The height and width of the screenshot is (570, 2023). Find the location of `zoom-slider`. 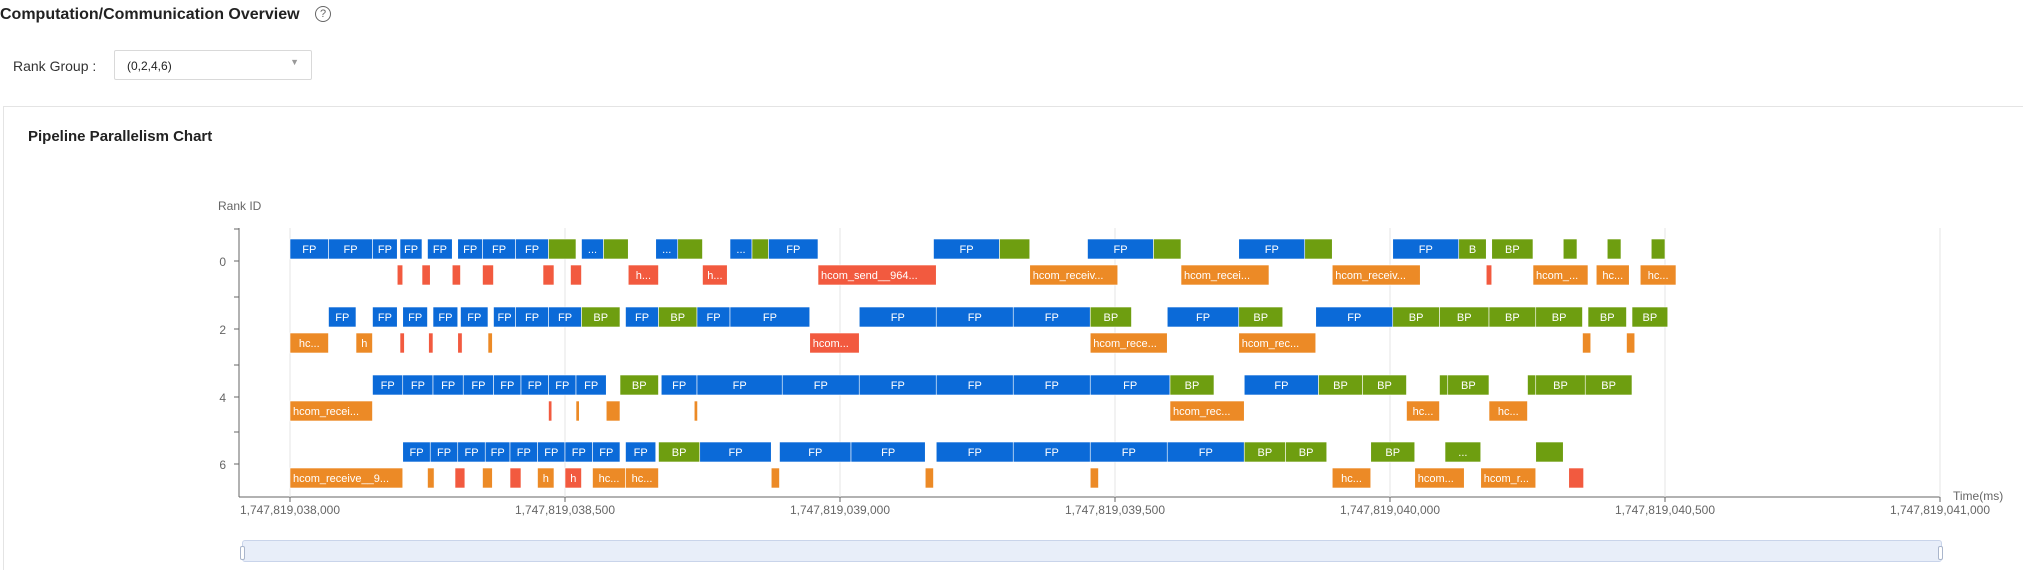

zoom-slider is located at coordinates (1092, 551).